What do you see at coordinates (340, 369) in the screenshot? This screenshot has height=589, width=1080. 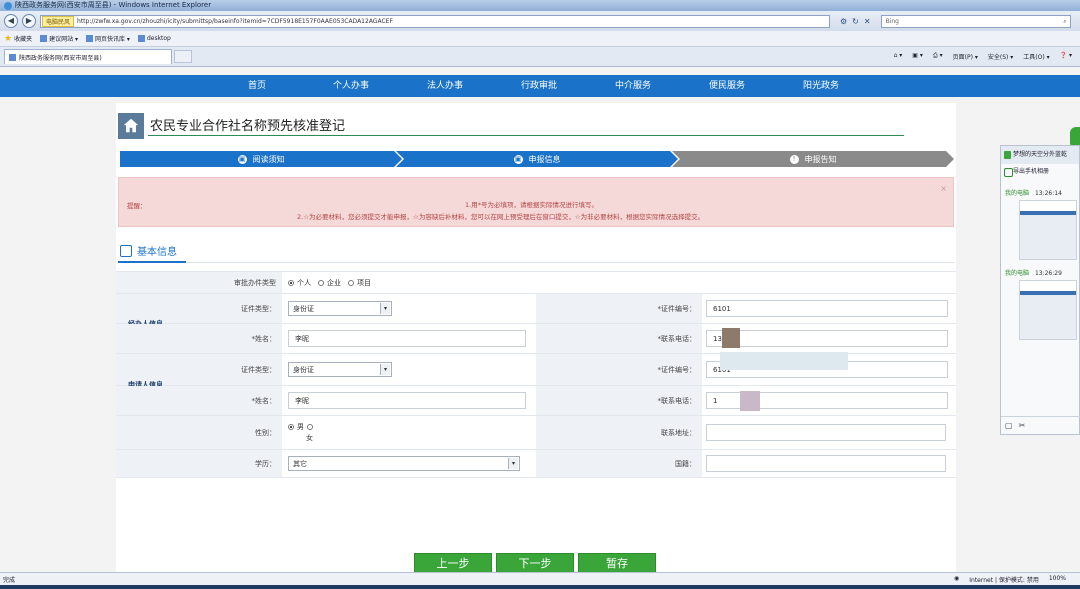 I see `applicant-id-type-select: 身份证 ▾` at bounding box center [340, 369].